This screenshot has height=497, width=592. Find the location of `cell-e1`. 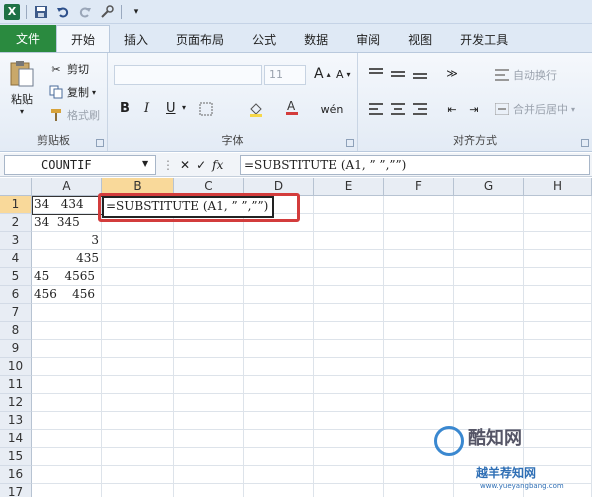

cell-e1 is located at coordinates (349, 205).